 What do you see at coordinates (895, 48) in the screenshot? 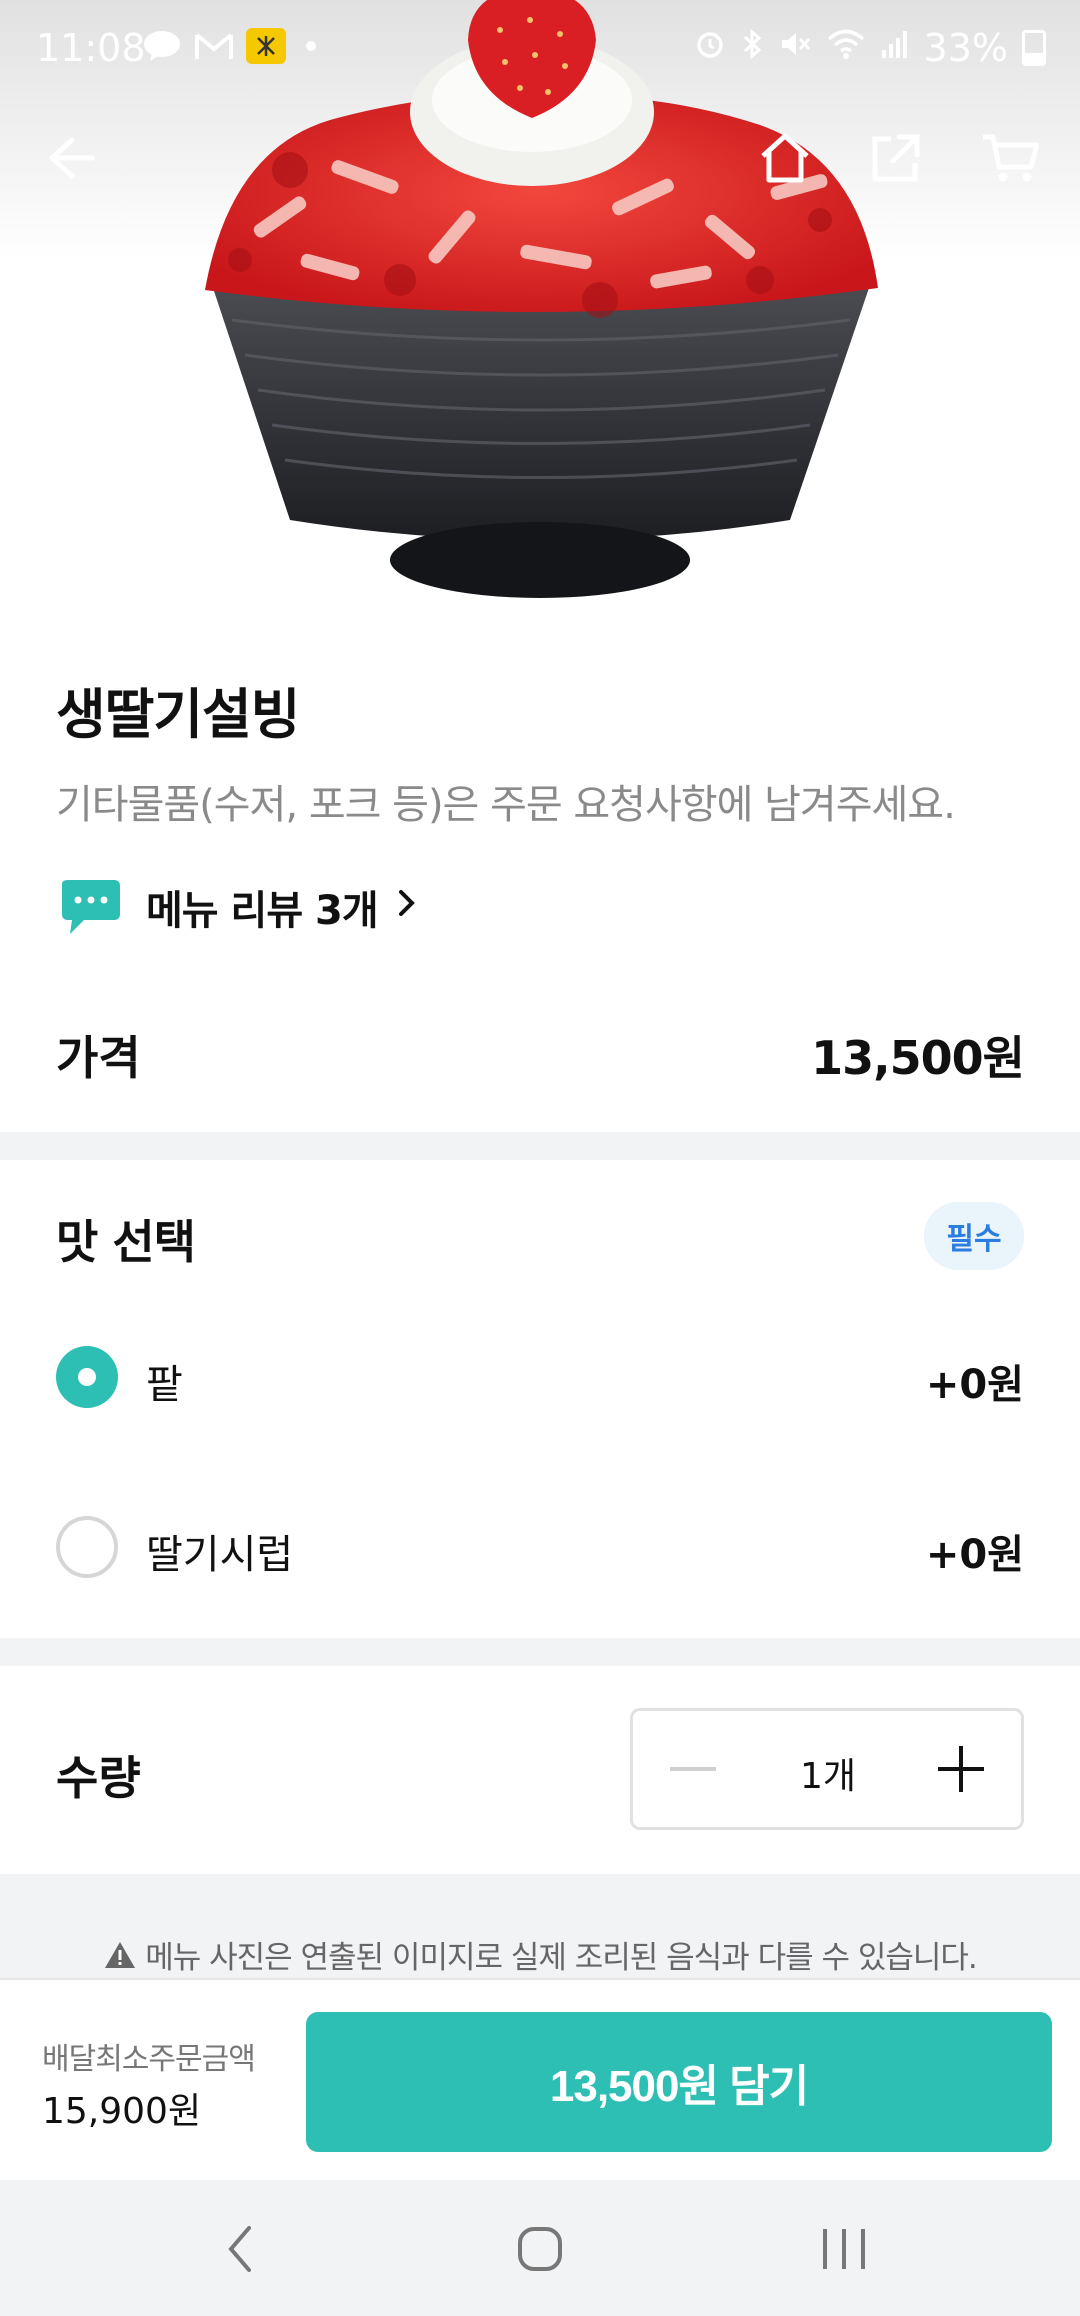
I see `signal-icon` at bounding box center [895, 48].